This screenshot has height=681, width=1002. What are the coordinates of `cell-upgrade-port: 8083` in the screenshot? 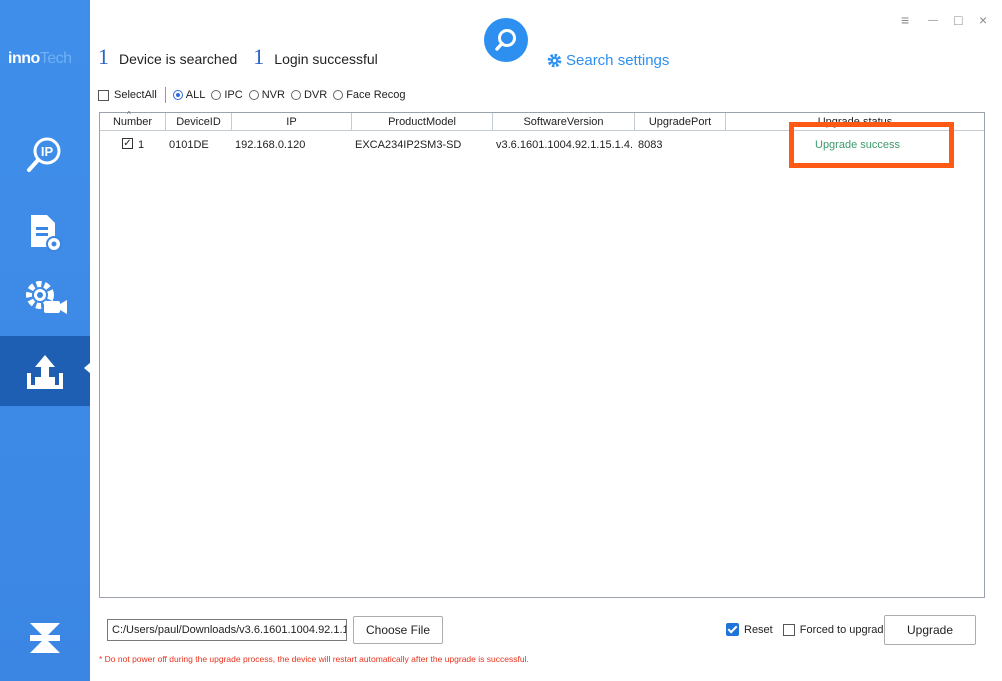 It's located at (650, 145).